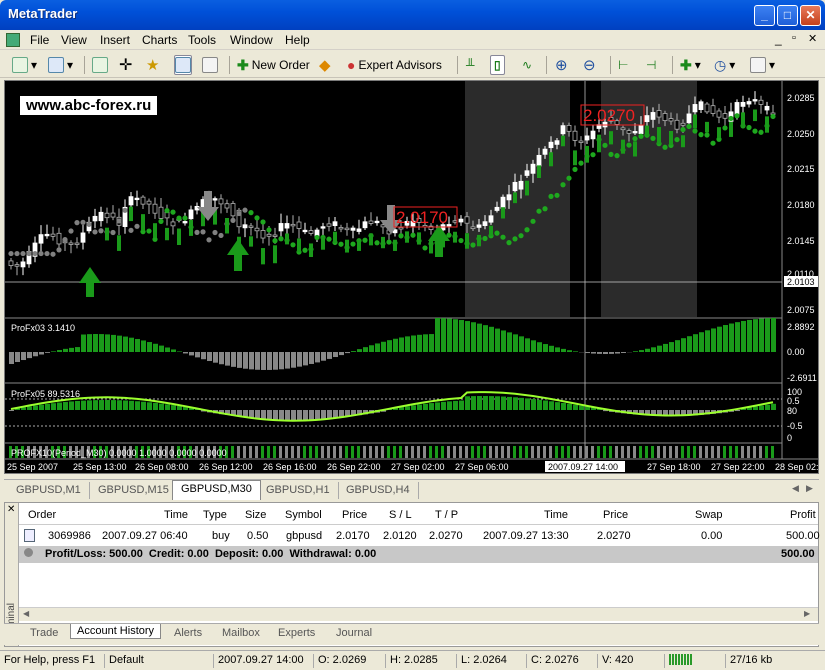 This screenshot has height=670, width=825. I want to click on periods-button: ◷ ▾, so click(724, 65).